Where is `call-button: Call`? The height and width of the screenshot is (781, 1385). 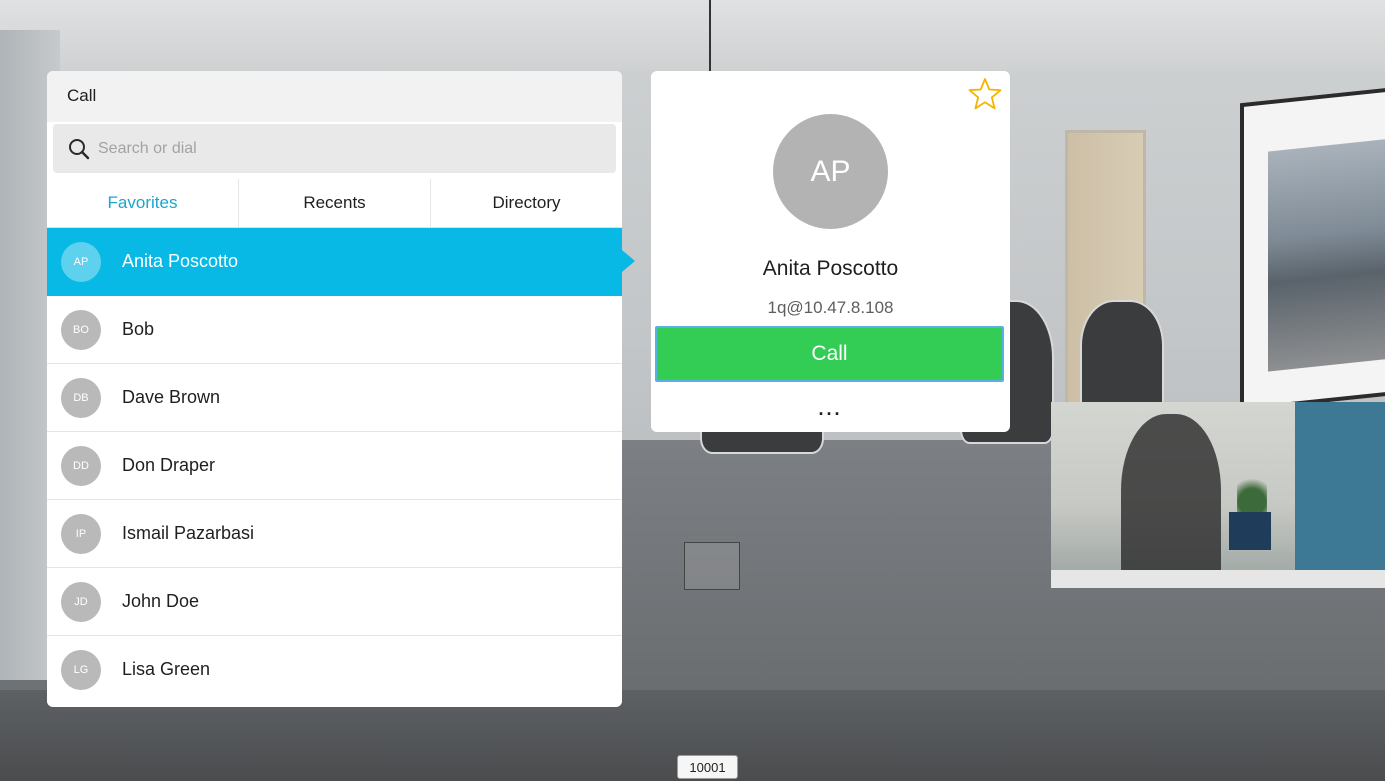
call-button: Call is located at coordinates (829, 354).